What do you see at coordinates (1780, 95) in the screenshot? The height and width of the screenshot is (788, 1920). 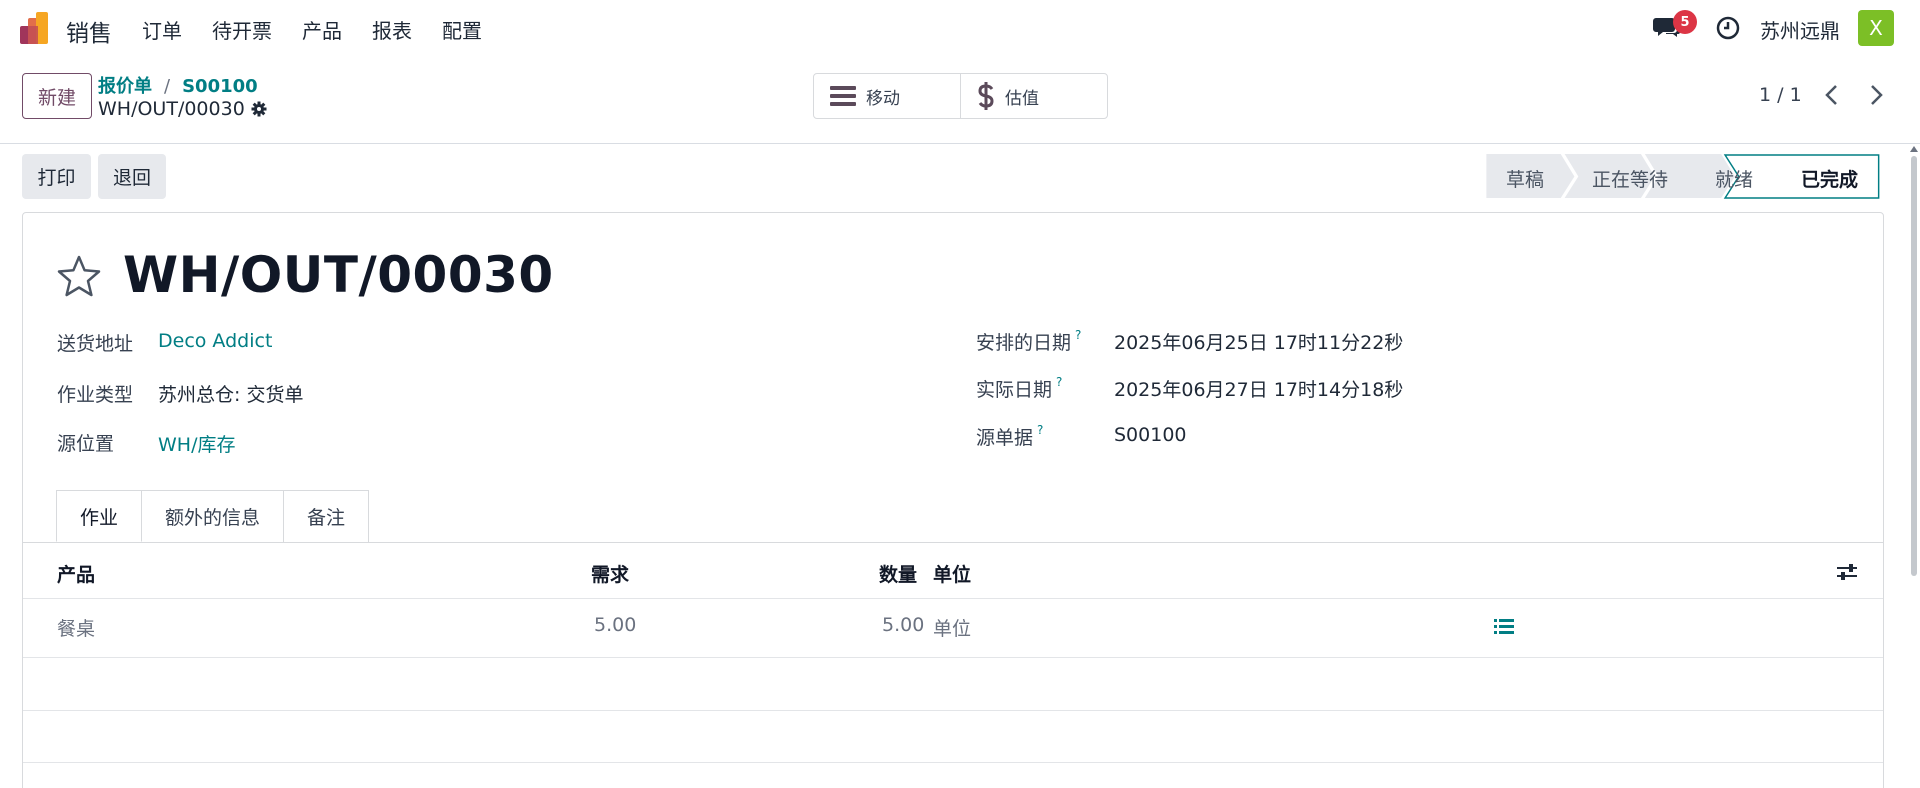 I see `pager-value: 1 / 1` at bounding box center [1780, 95].